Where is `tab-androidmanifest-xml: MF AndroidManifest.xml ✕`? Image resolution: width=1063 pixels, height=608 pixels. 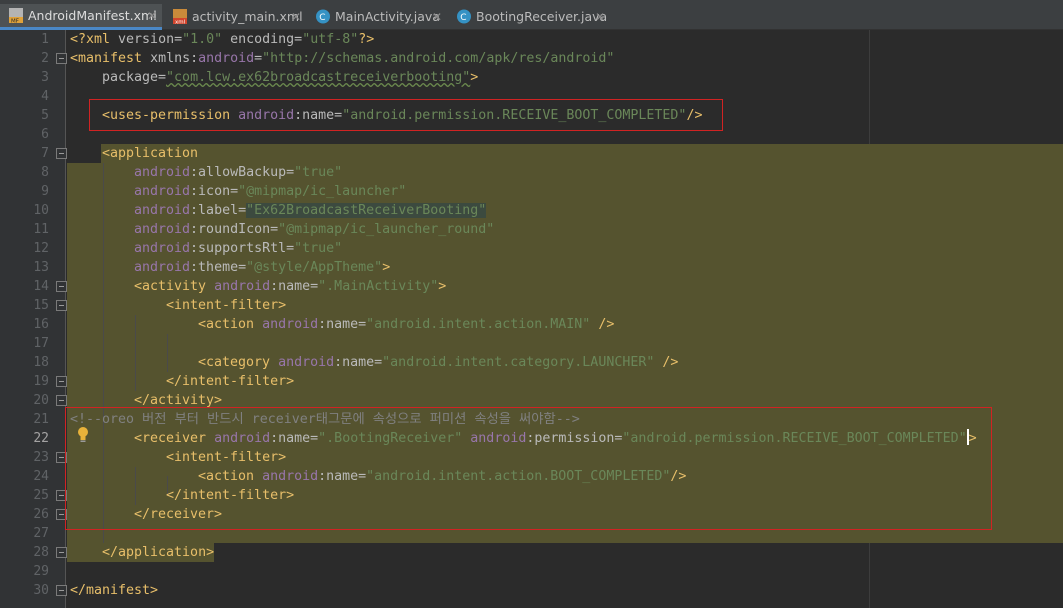
tab-androidmanifest-xml: MF AndroidManifest.xml ✕ is located at coordinates (81, 17).